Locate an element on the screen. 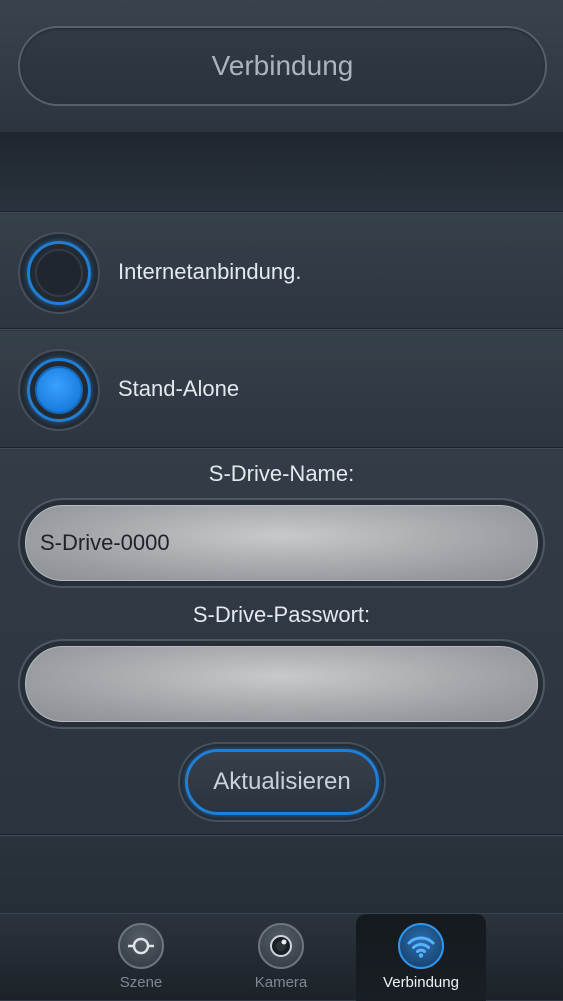 This screenshot has height=1001, width=563. content-bottom is located at coordinates (281, 875).